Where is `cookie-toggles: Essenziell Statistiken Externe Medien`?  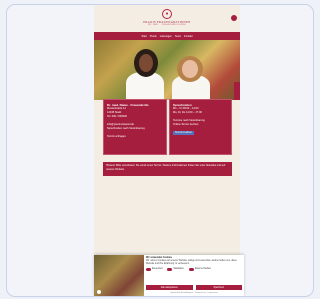 cookie-toggles: Essenziell Statistiken Externe Medien is located at coordinates (194, 269).